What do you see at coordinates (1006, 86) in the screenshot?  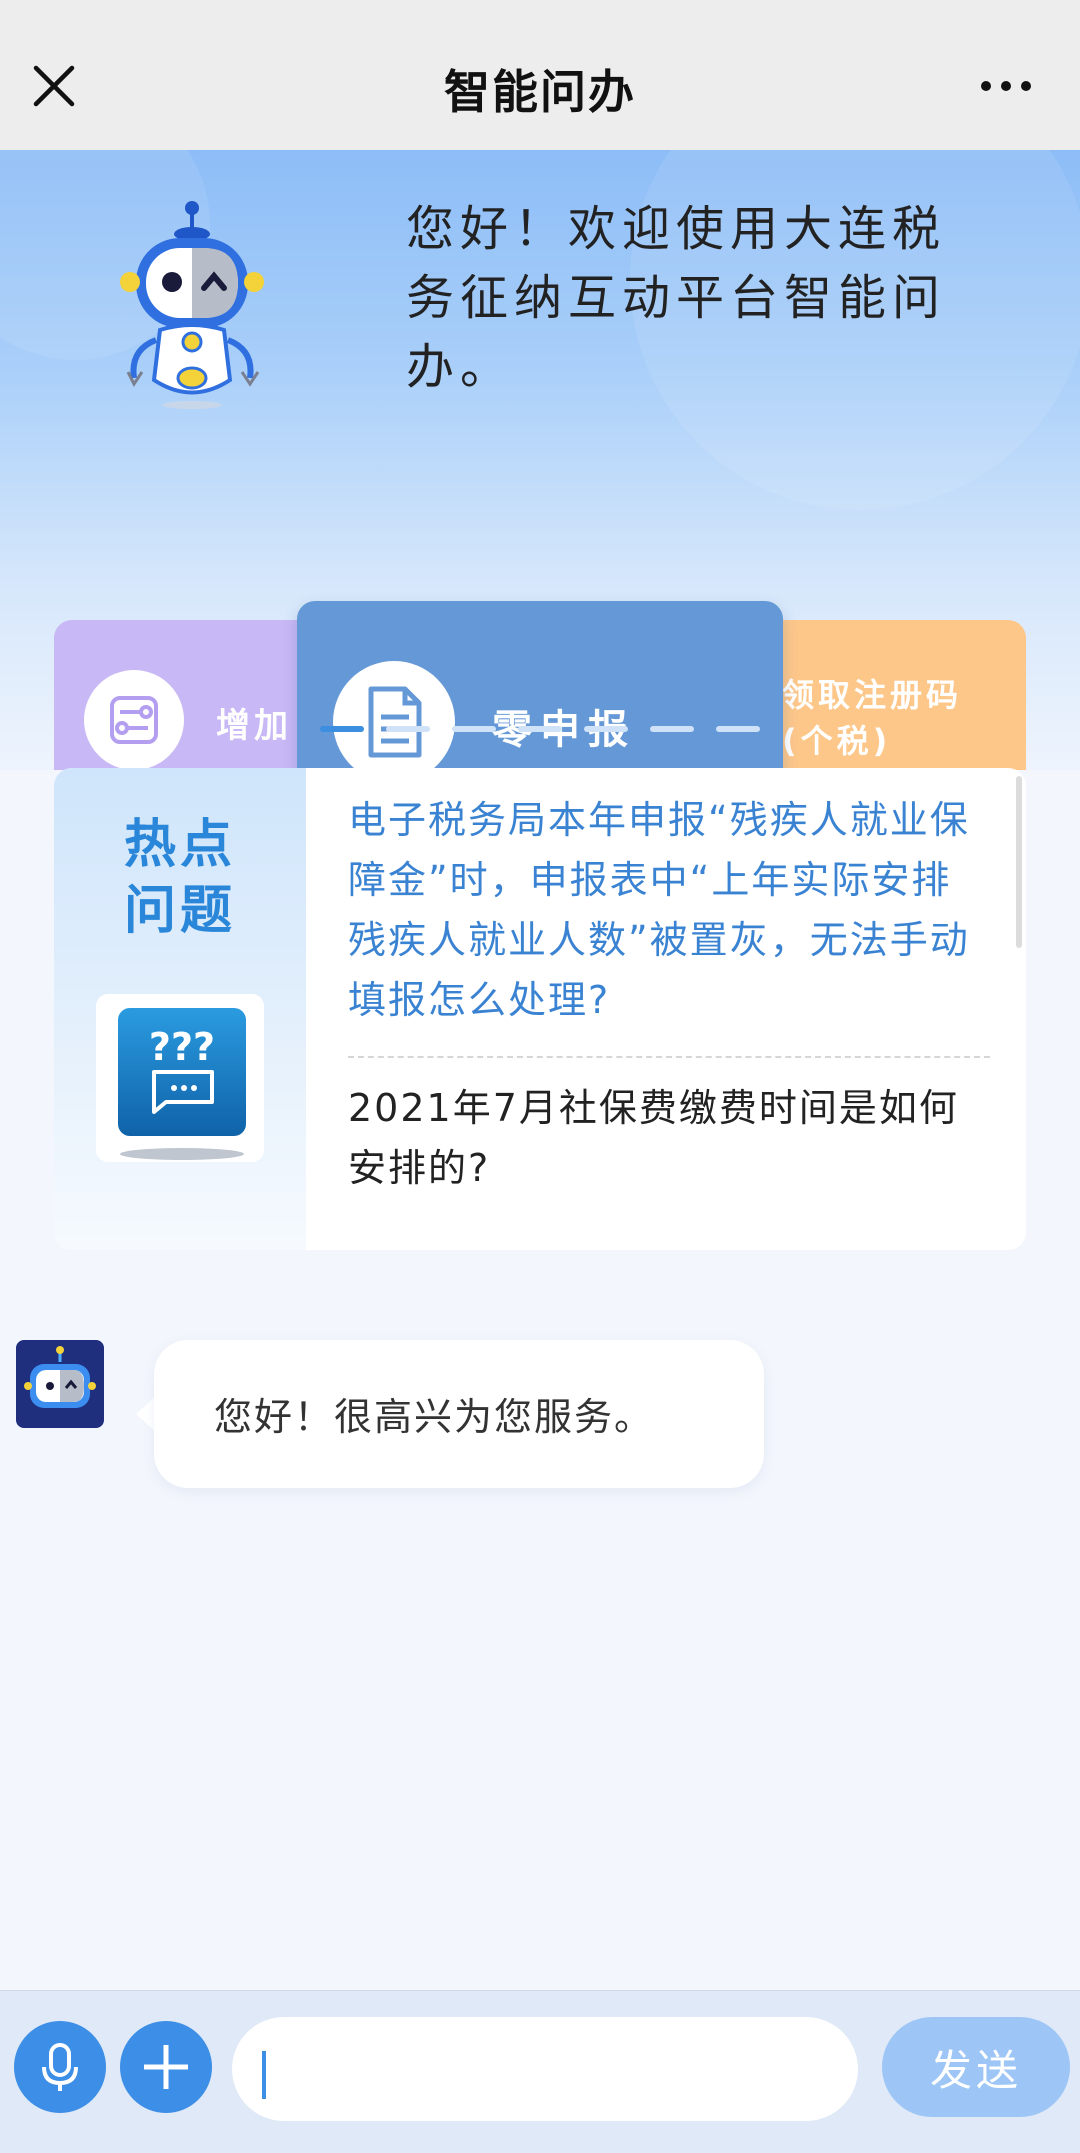 I see `more-icon` at bounding box center [1006, 86].